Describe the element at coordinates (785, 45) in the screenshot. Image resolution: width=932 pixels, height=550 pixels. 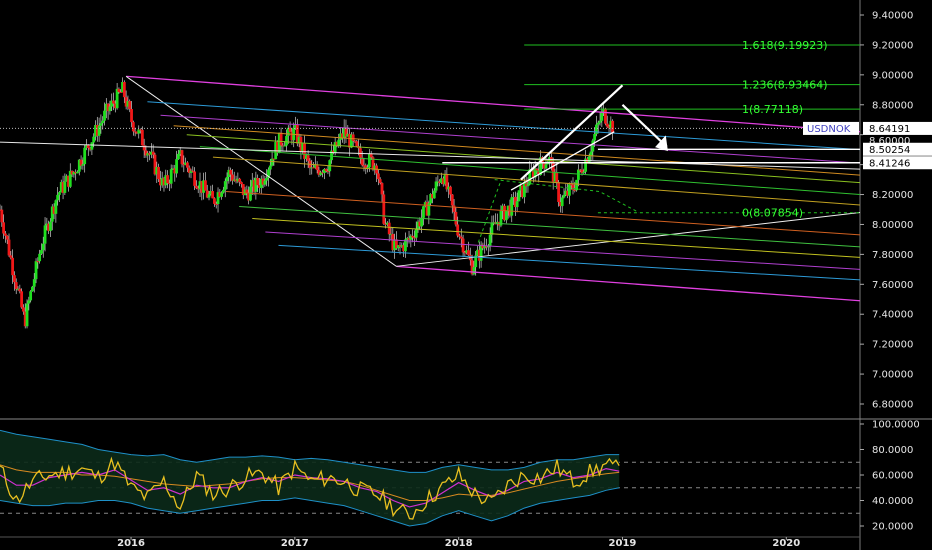
I see `fib-level-label: 1.618(9.19923)` at that location.